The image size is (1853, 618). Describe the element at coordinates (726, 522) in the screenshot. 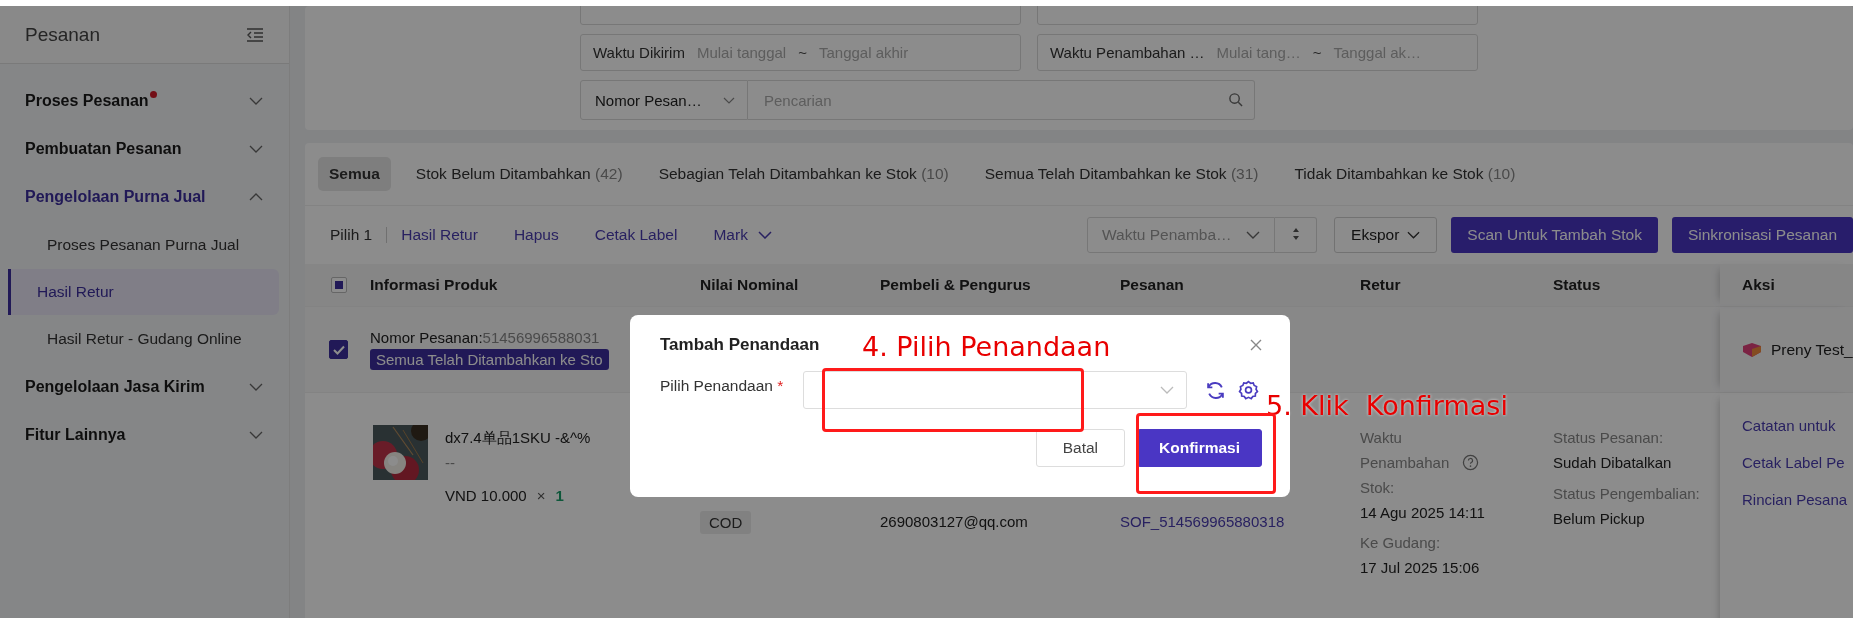

I see `payment-badge: COD` at that location.